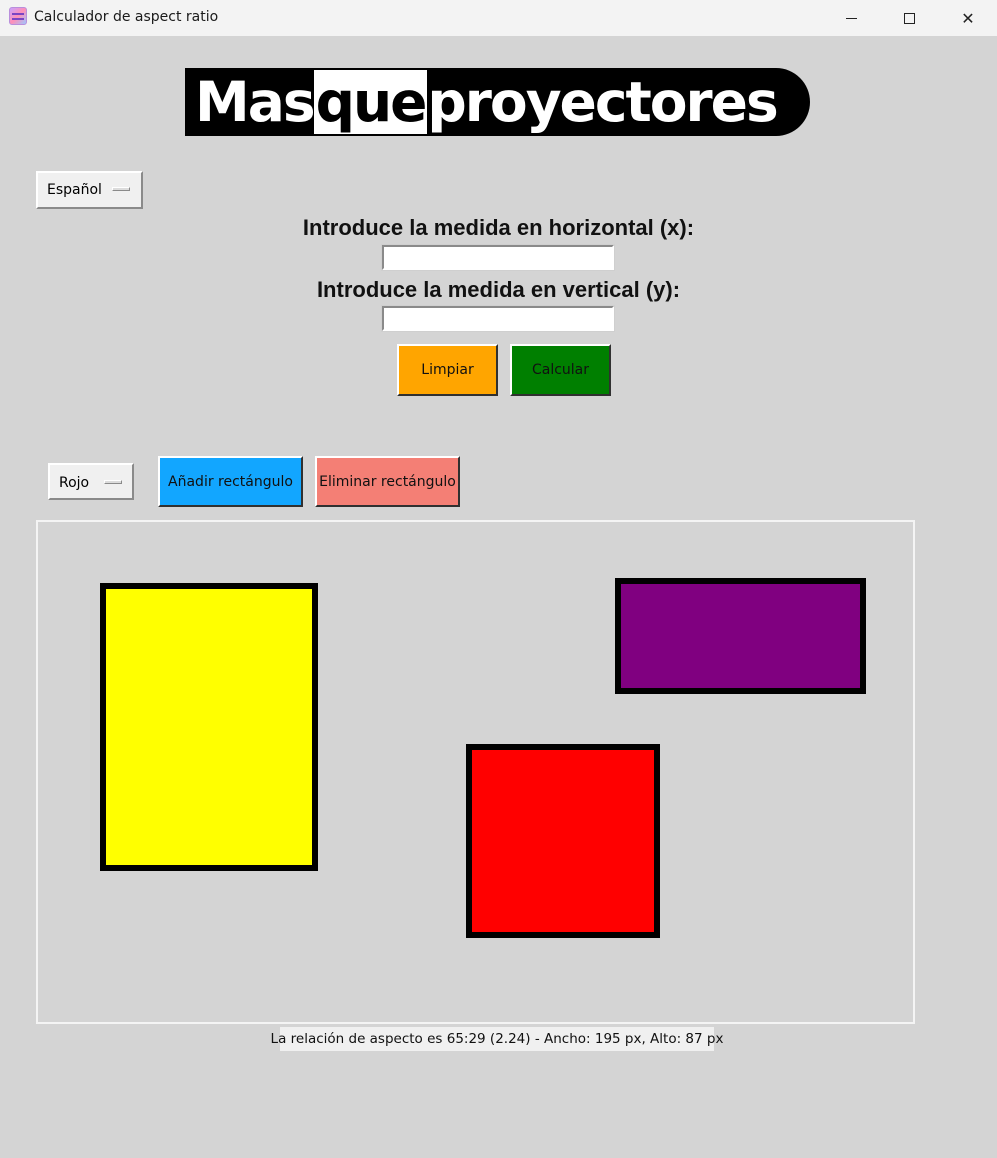 Image resolution: width=997 pixels, height=1158 pixels. I want to click on vertical-label: Introduce la medida en vertical (y):, so click(498, 289).